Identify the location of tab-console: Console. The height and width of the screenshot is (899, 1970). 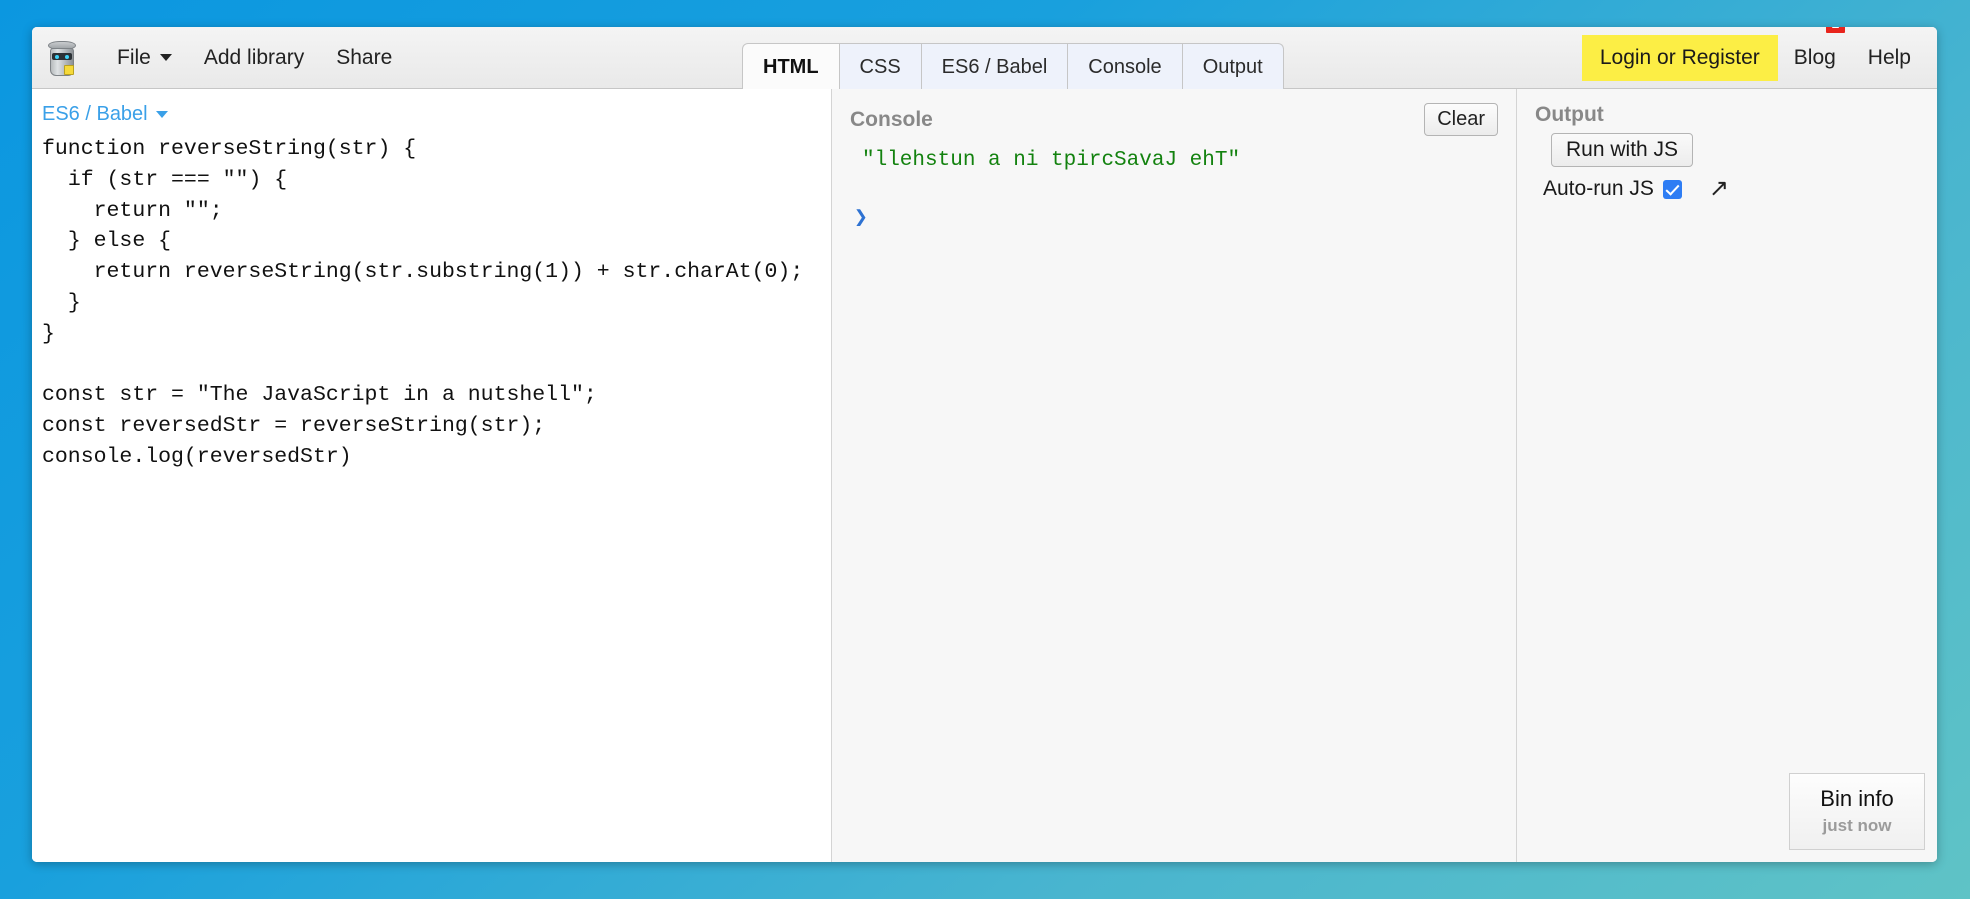
(1125, 66).